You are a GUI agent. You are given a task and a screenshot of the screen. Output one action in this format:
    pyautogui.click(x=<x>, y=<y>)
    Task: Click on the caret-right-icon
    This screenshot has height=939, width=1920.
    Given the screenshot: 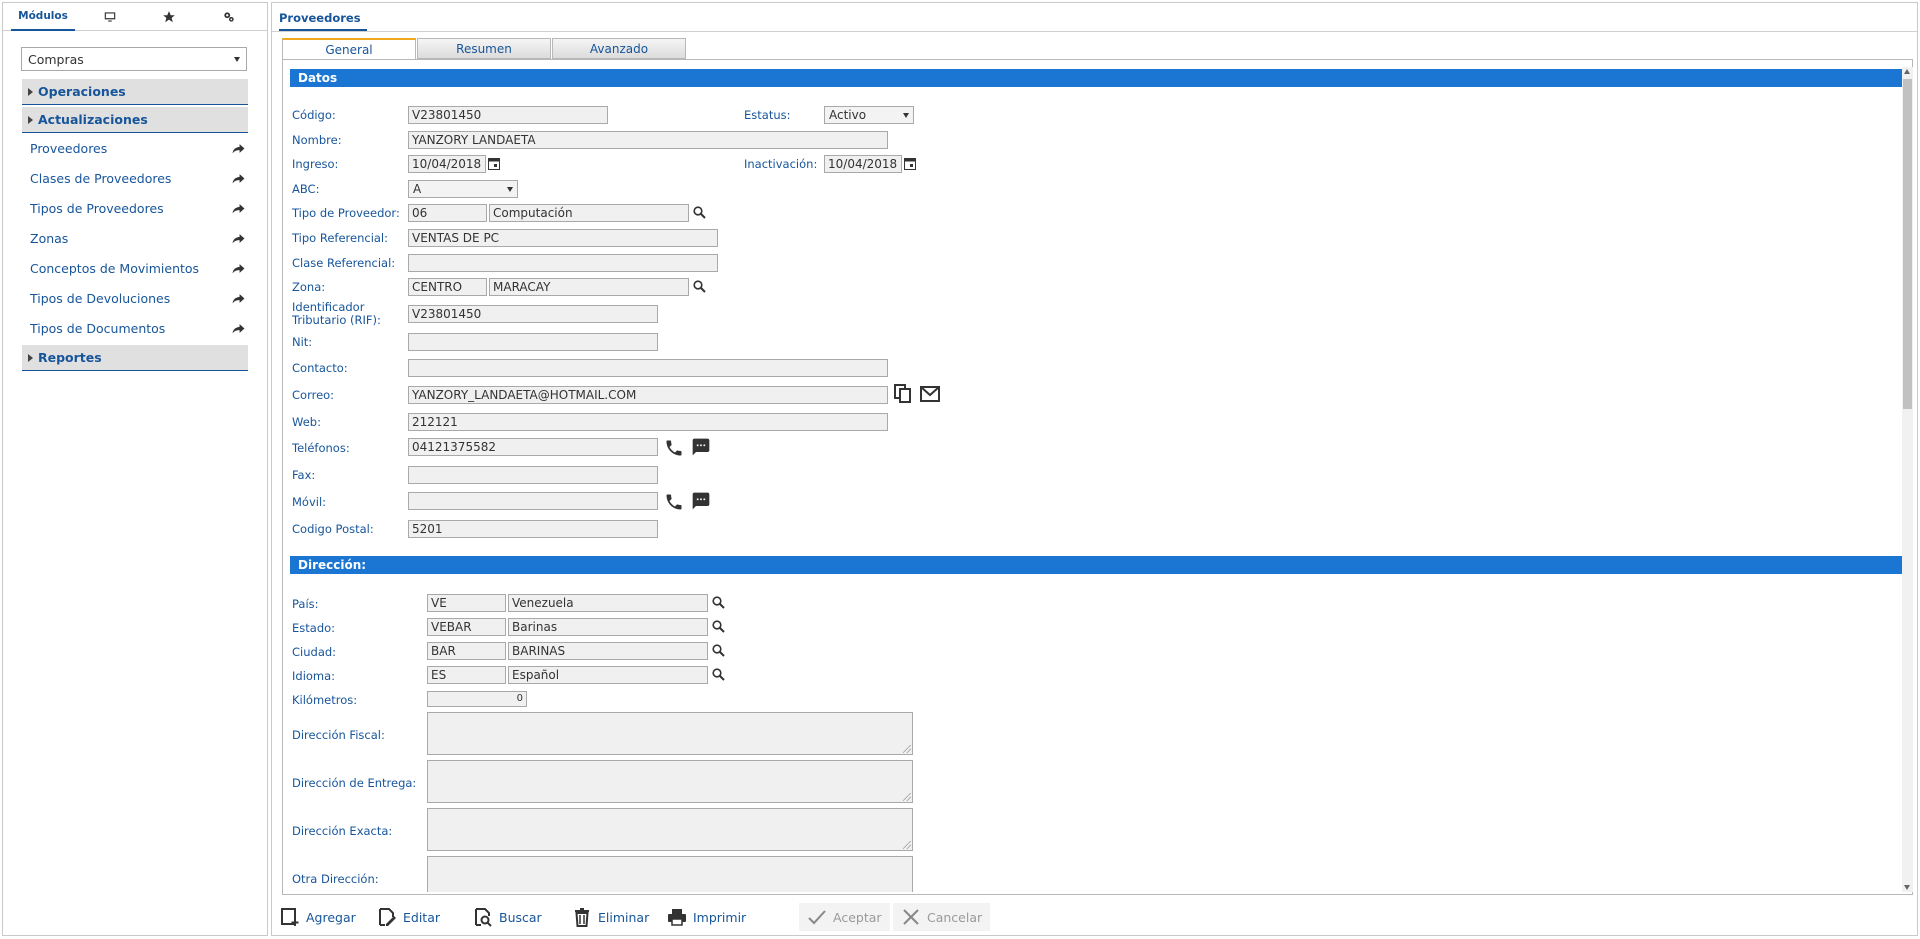 What is the action you would take?
    pyautogui.click(x=30, y=358)
    